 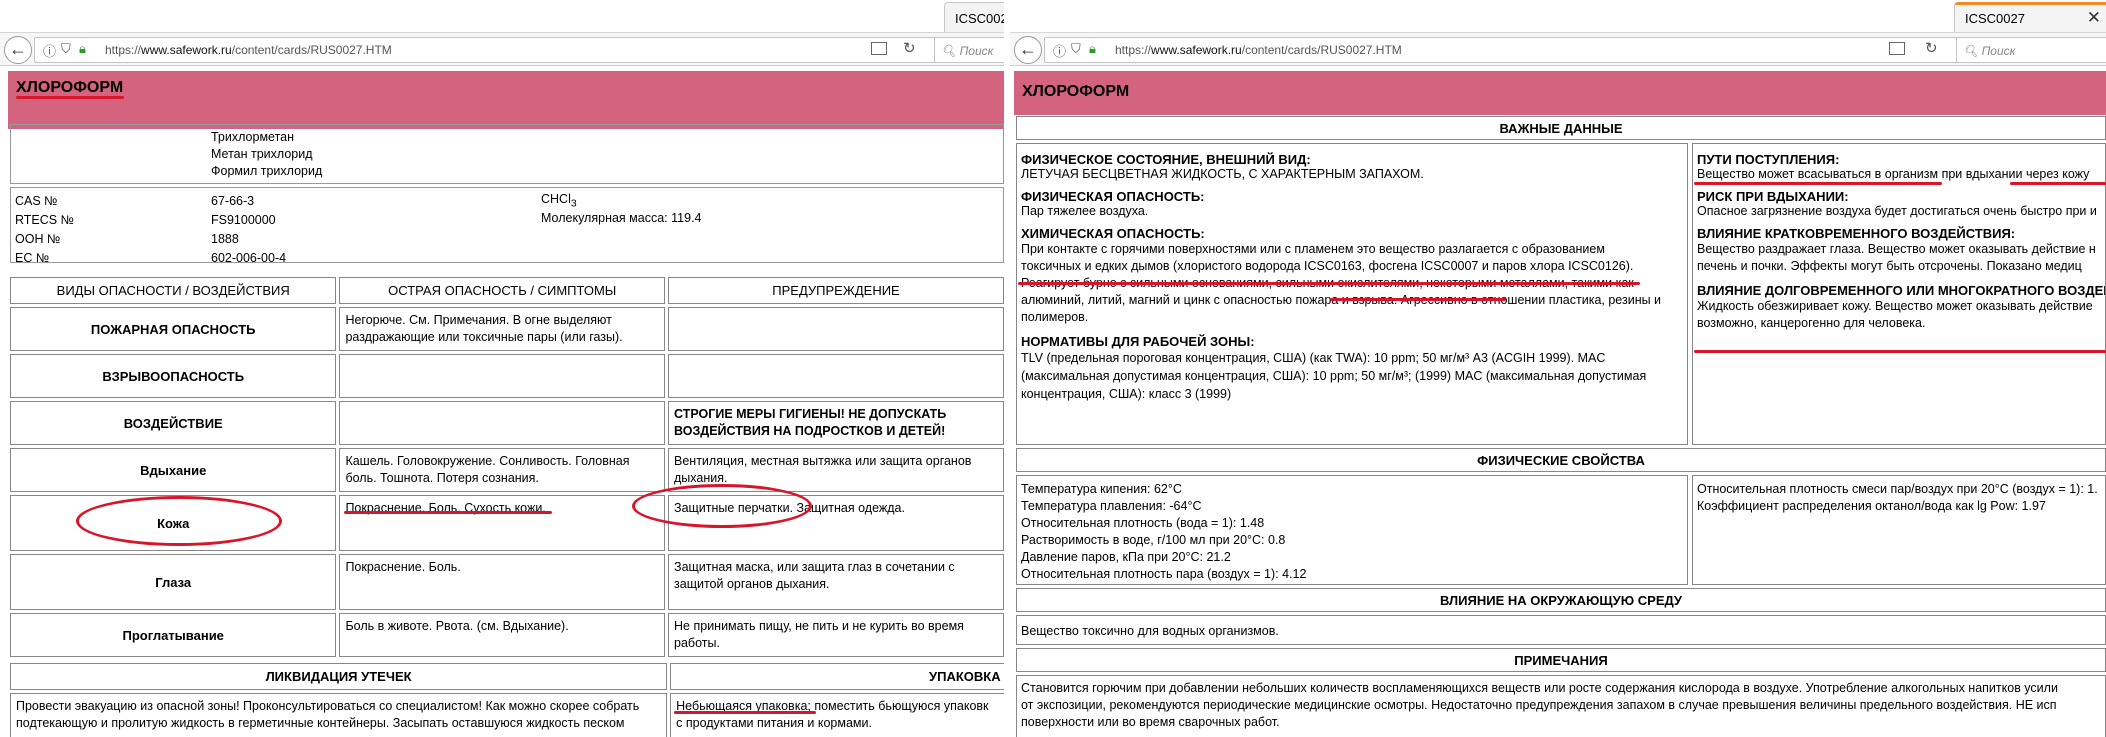 What do you see at coordinates (1126, 557) in the screenshot?
I see `property-line: Давление паров, кПа при 20°C: 21.2` at bounding box center [1126, 557].